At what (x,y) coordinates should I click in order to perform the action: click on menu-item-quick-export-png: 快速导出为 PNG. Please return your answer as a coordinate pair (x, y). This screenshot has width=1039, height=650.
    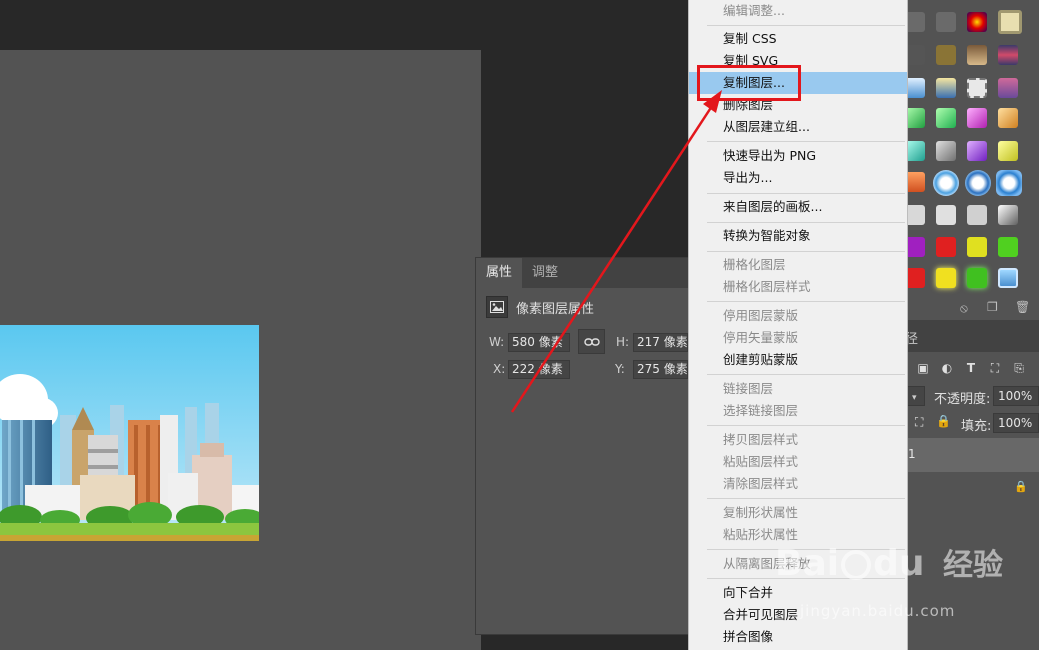
    Looking at the image, I should click on (798, 156).